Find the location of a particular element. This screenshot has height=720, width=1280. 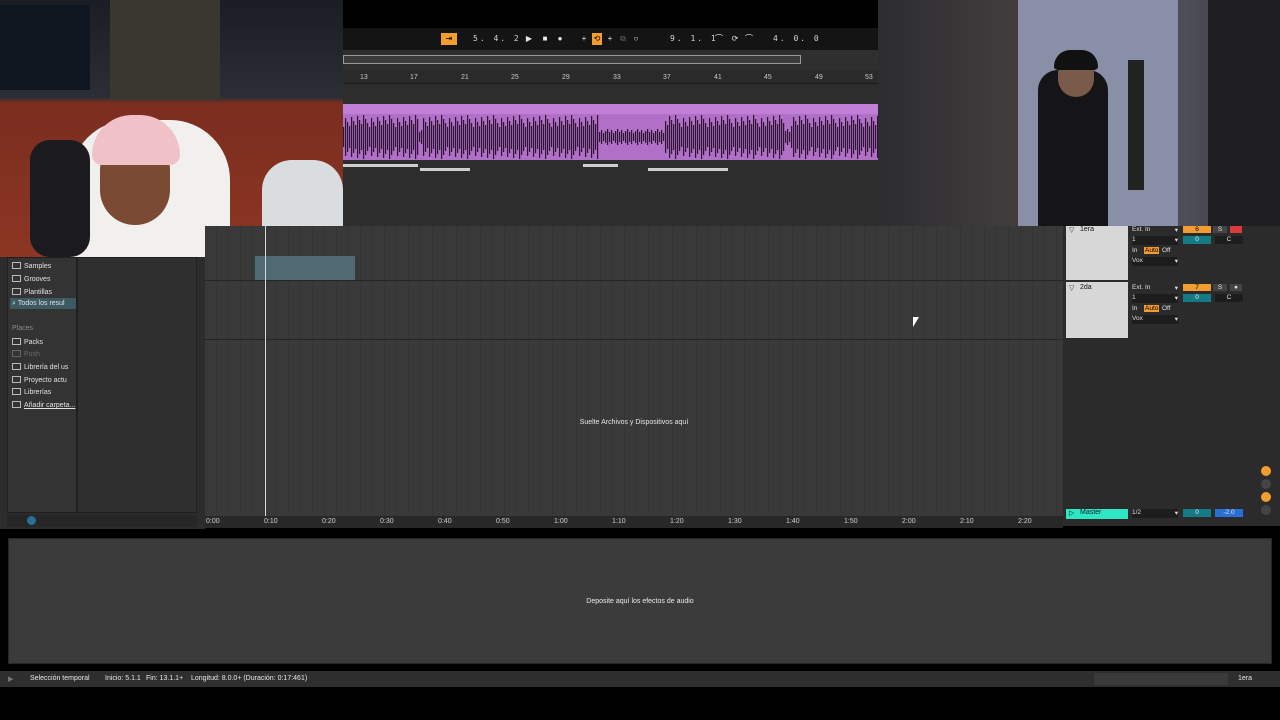

track-header-2da: ▽ 2da is located at coordinates (1097, 310).